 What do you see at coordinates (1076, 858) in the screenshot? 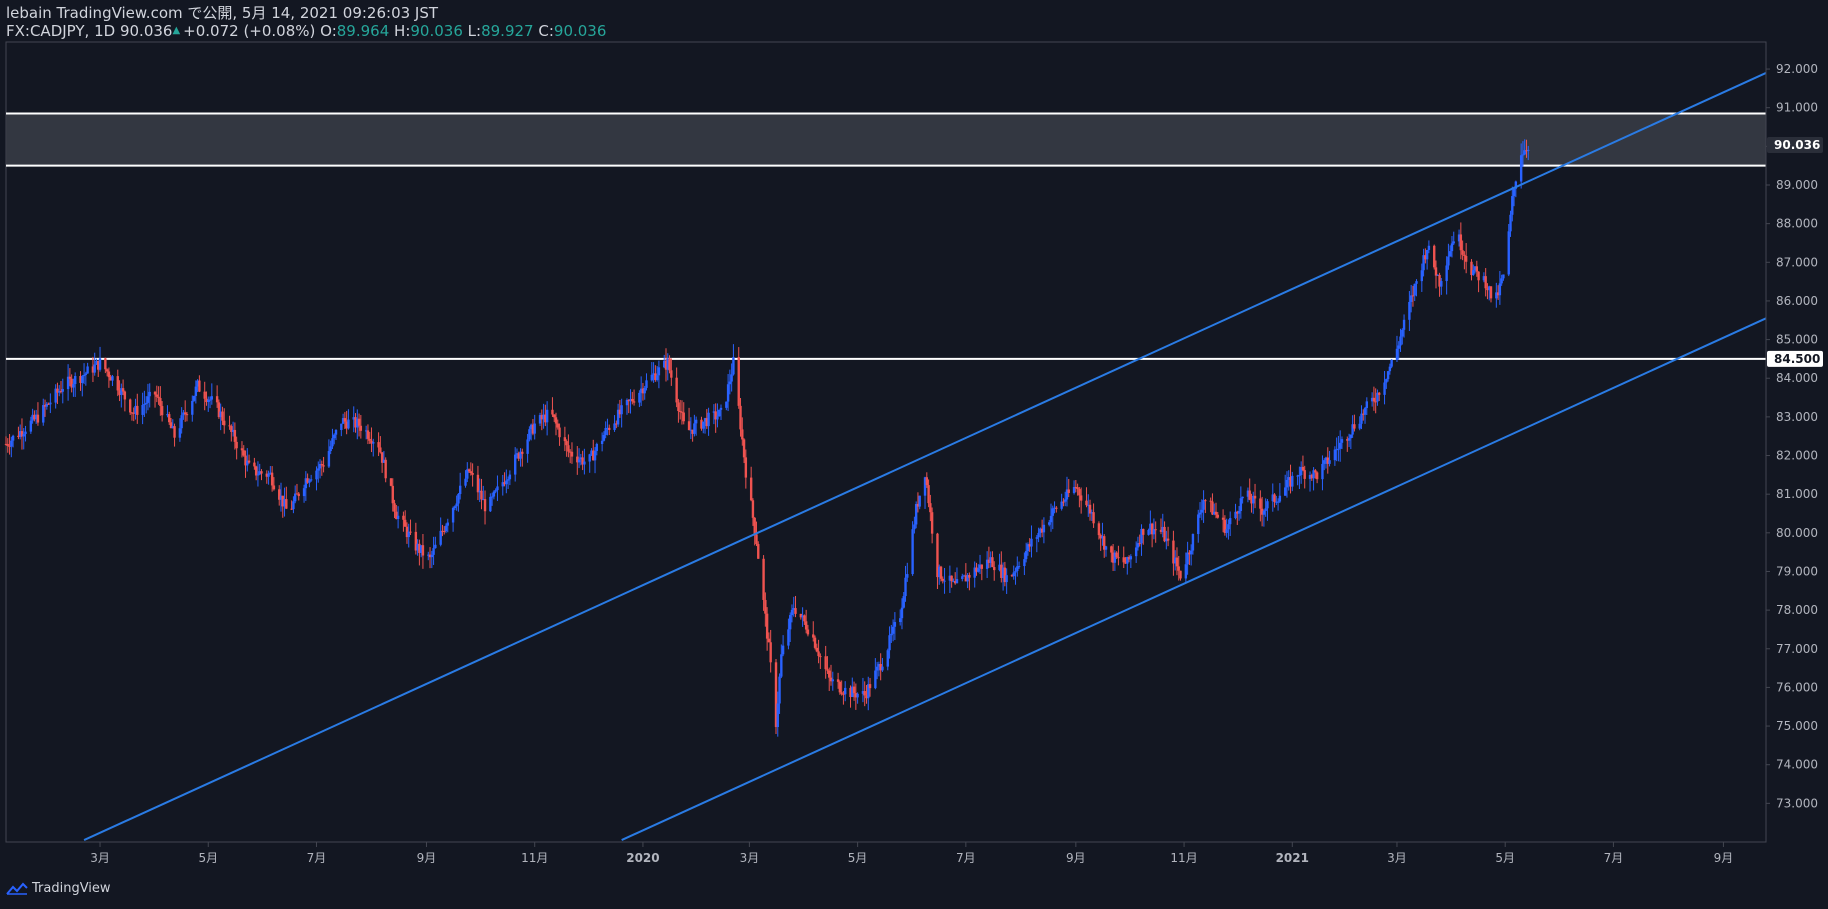
I see `x-tick-label: 9月` at bounding box center [1076, 858].